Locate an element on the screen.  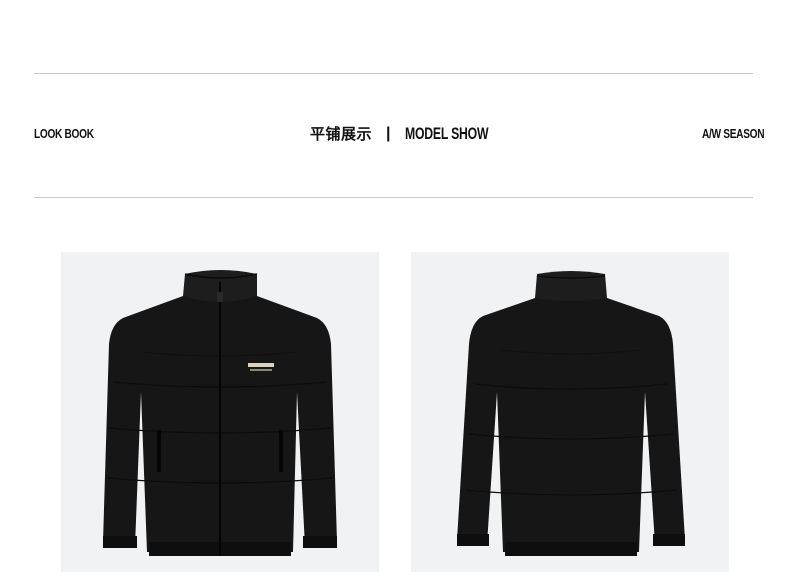
section-title-english: MODEL SHOW is located at coordinates (446, 133).